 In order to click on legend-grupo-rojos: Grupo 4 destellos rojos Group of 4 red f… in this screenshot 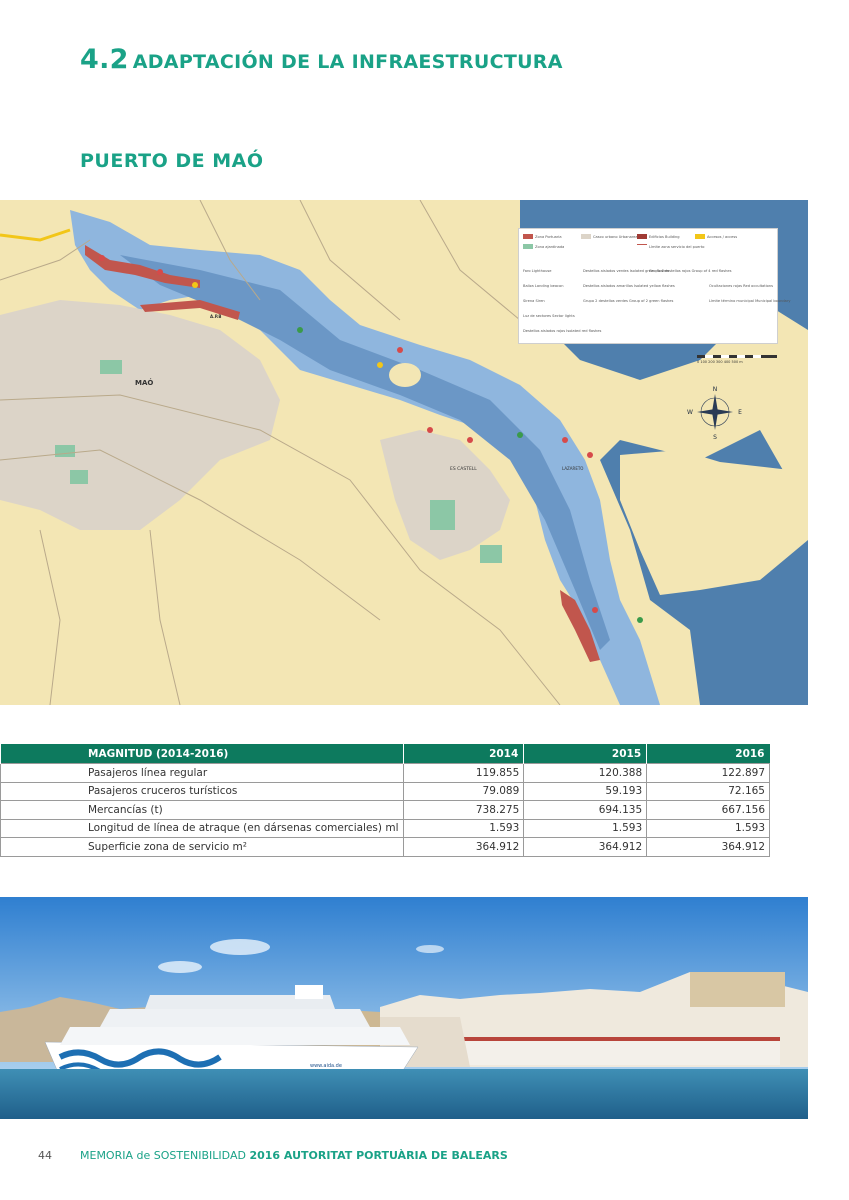, I will do `click(690, 271)`.